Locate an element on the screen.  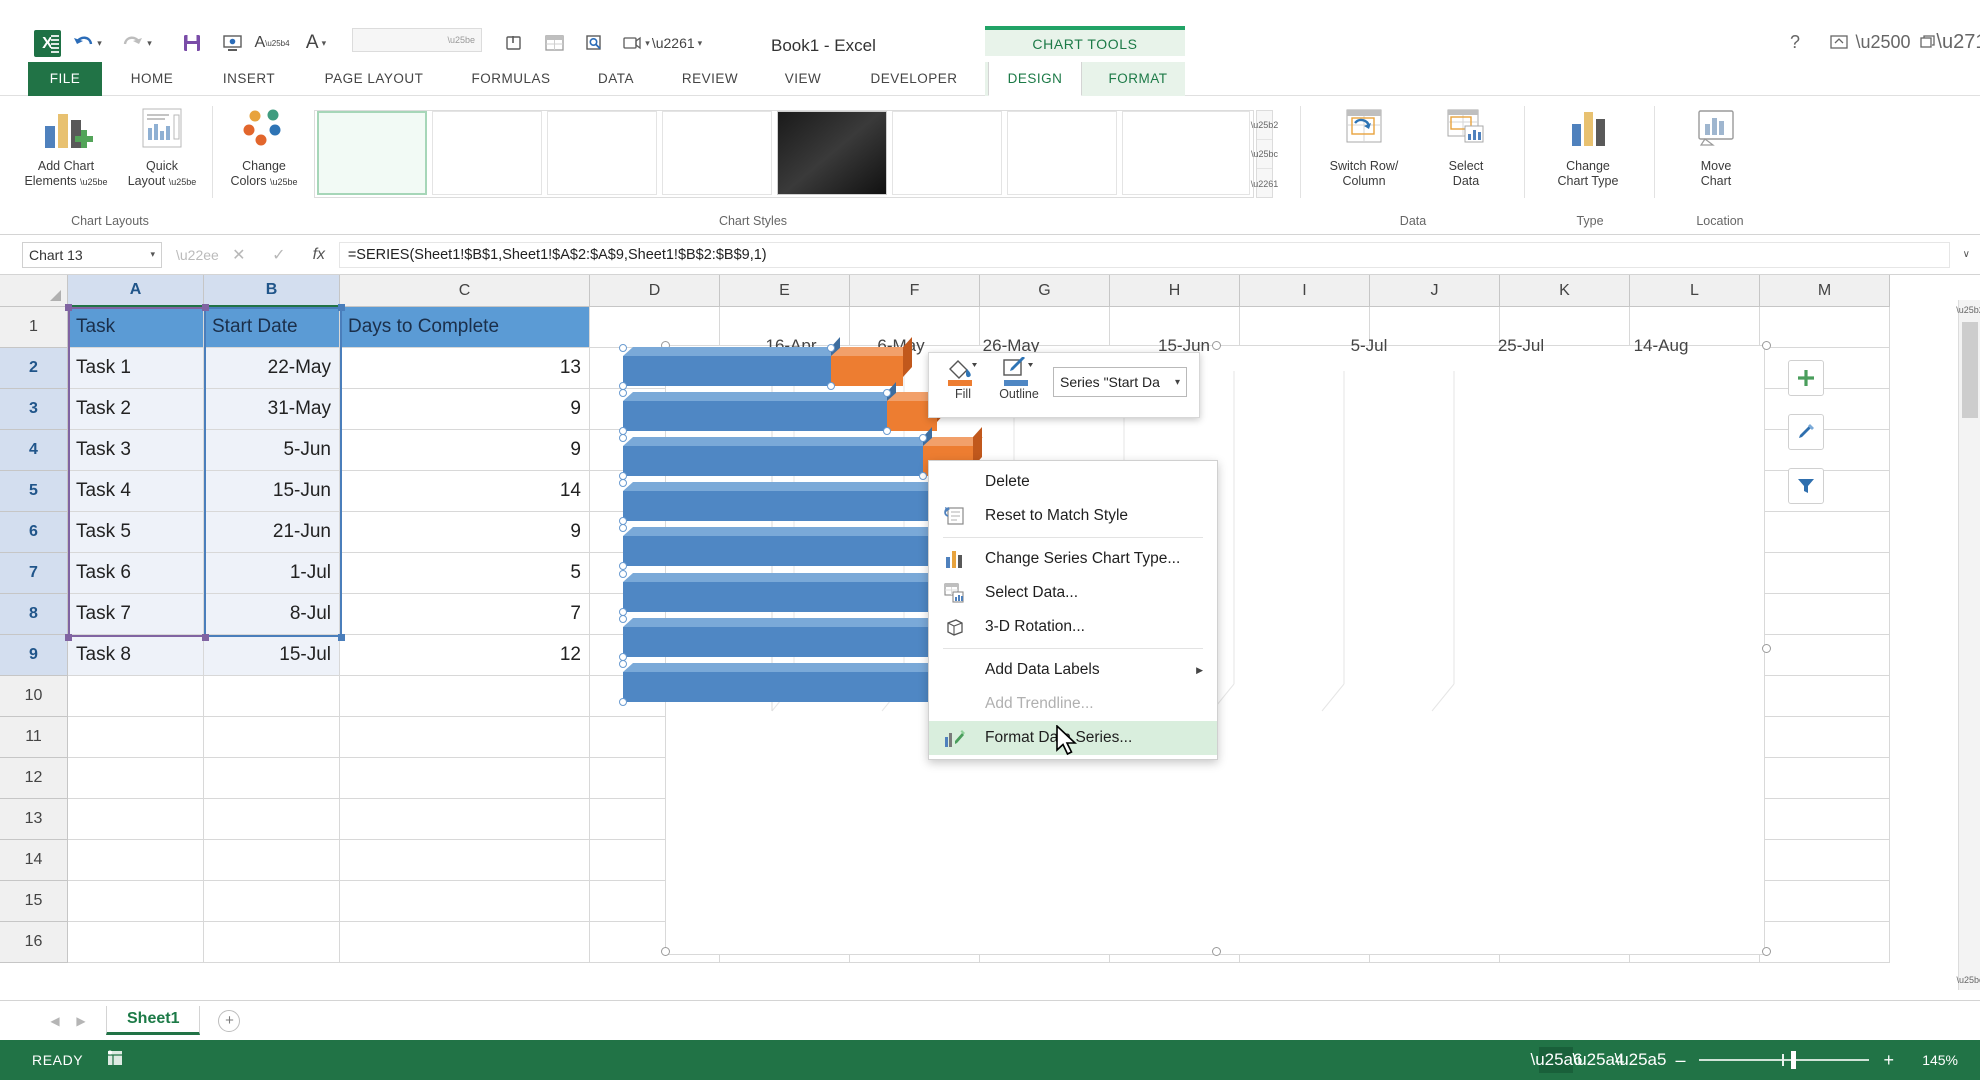
chart-elements-button is located at coordinates (1806, 378).